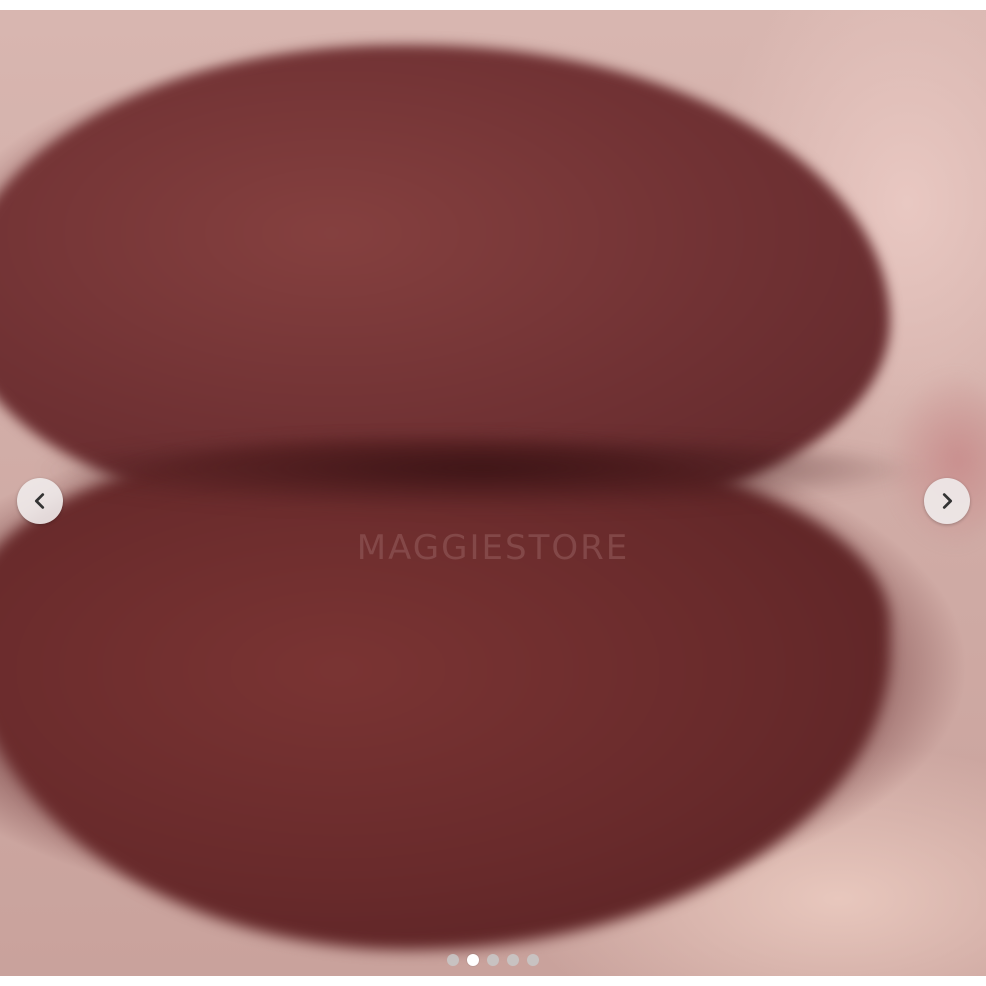 This screenshot has width=986, height=986. What do you see at coordinates (936, 460) in the screenshot?
I see `lip-corner-shape` at bounding box center [936, 460].